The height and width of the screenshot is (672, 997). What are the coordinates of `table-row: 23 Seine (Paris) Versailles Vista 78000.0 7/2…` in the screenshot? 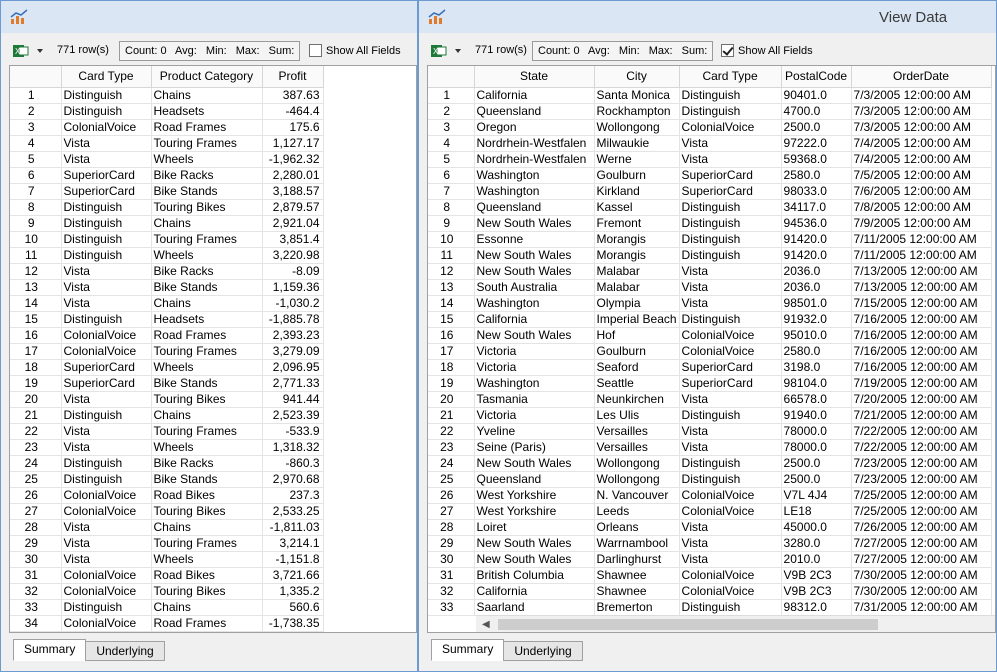 It's located at (710, 447).